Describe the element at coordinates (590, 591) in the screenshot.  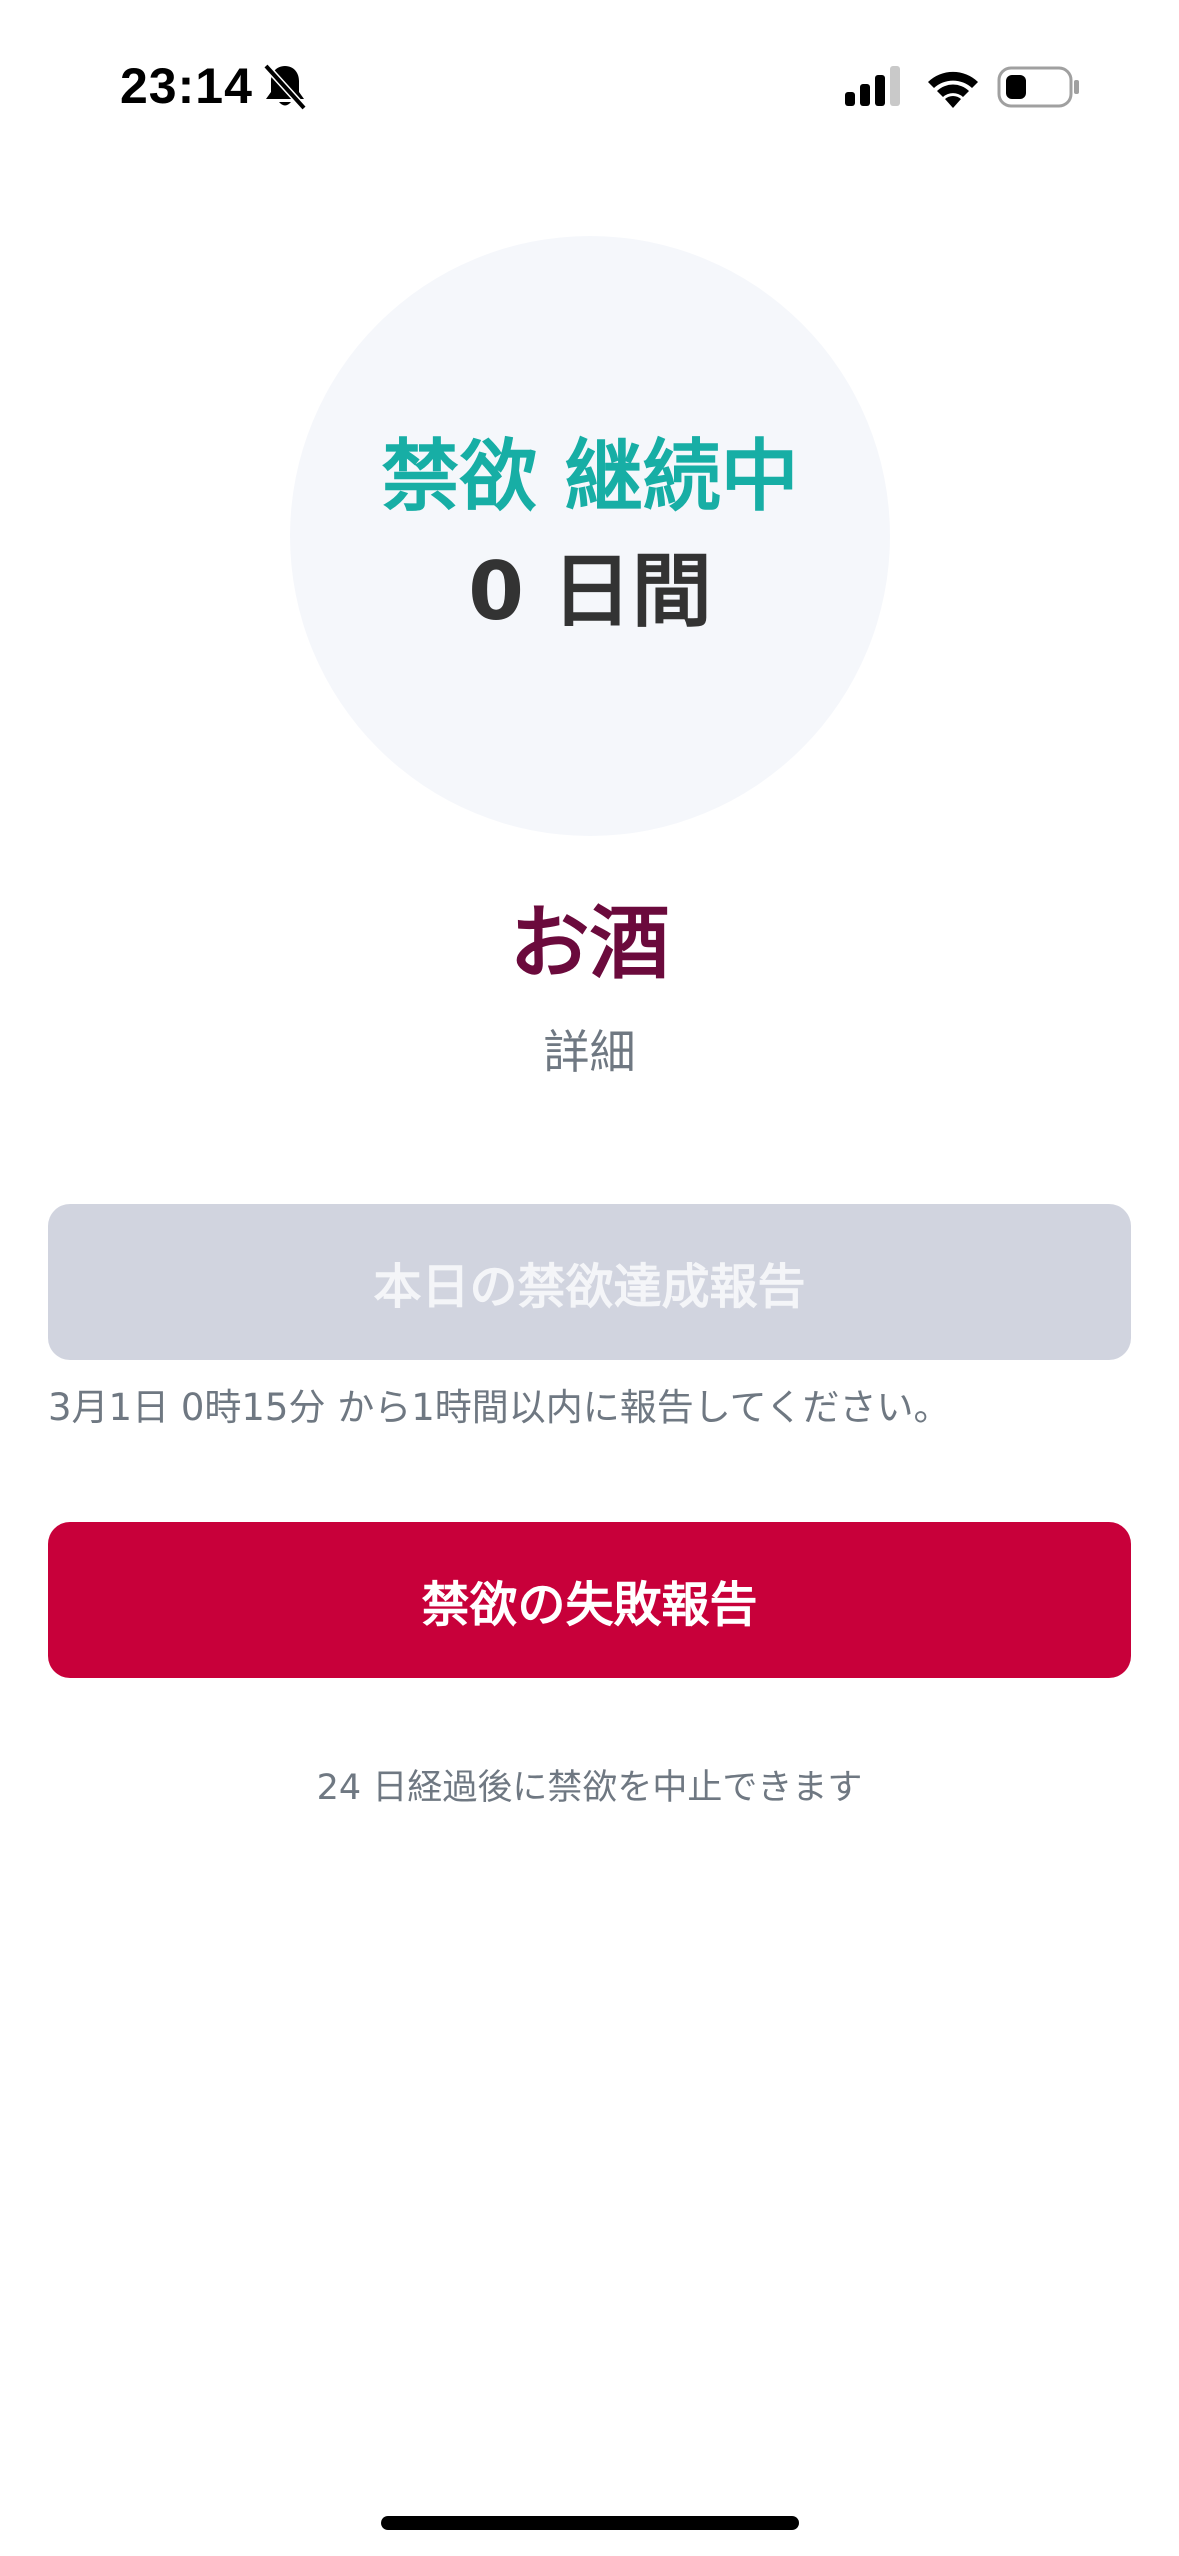
I see `streak-days-count: 0 日間` at that location.